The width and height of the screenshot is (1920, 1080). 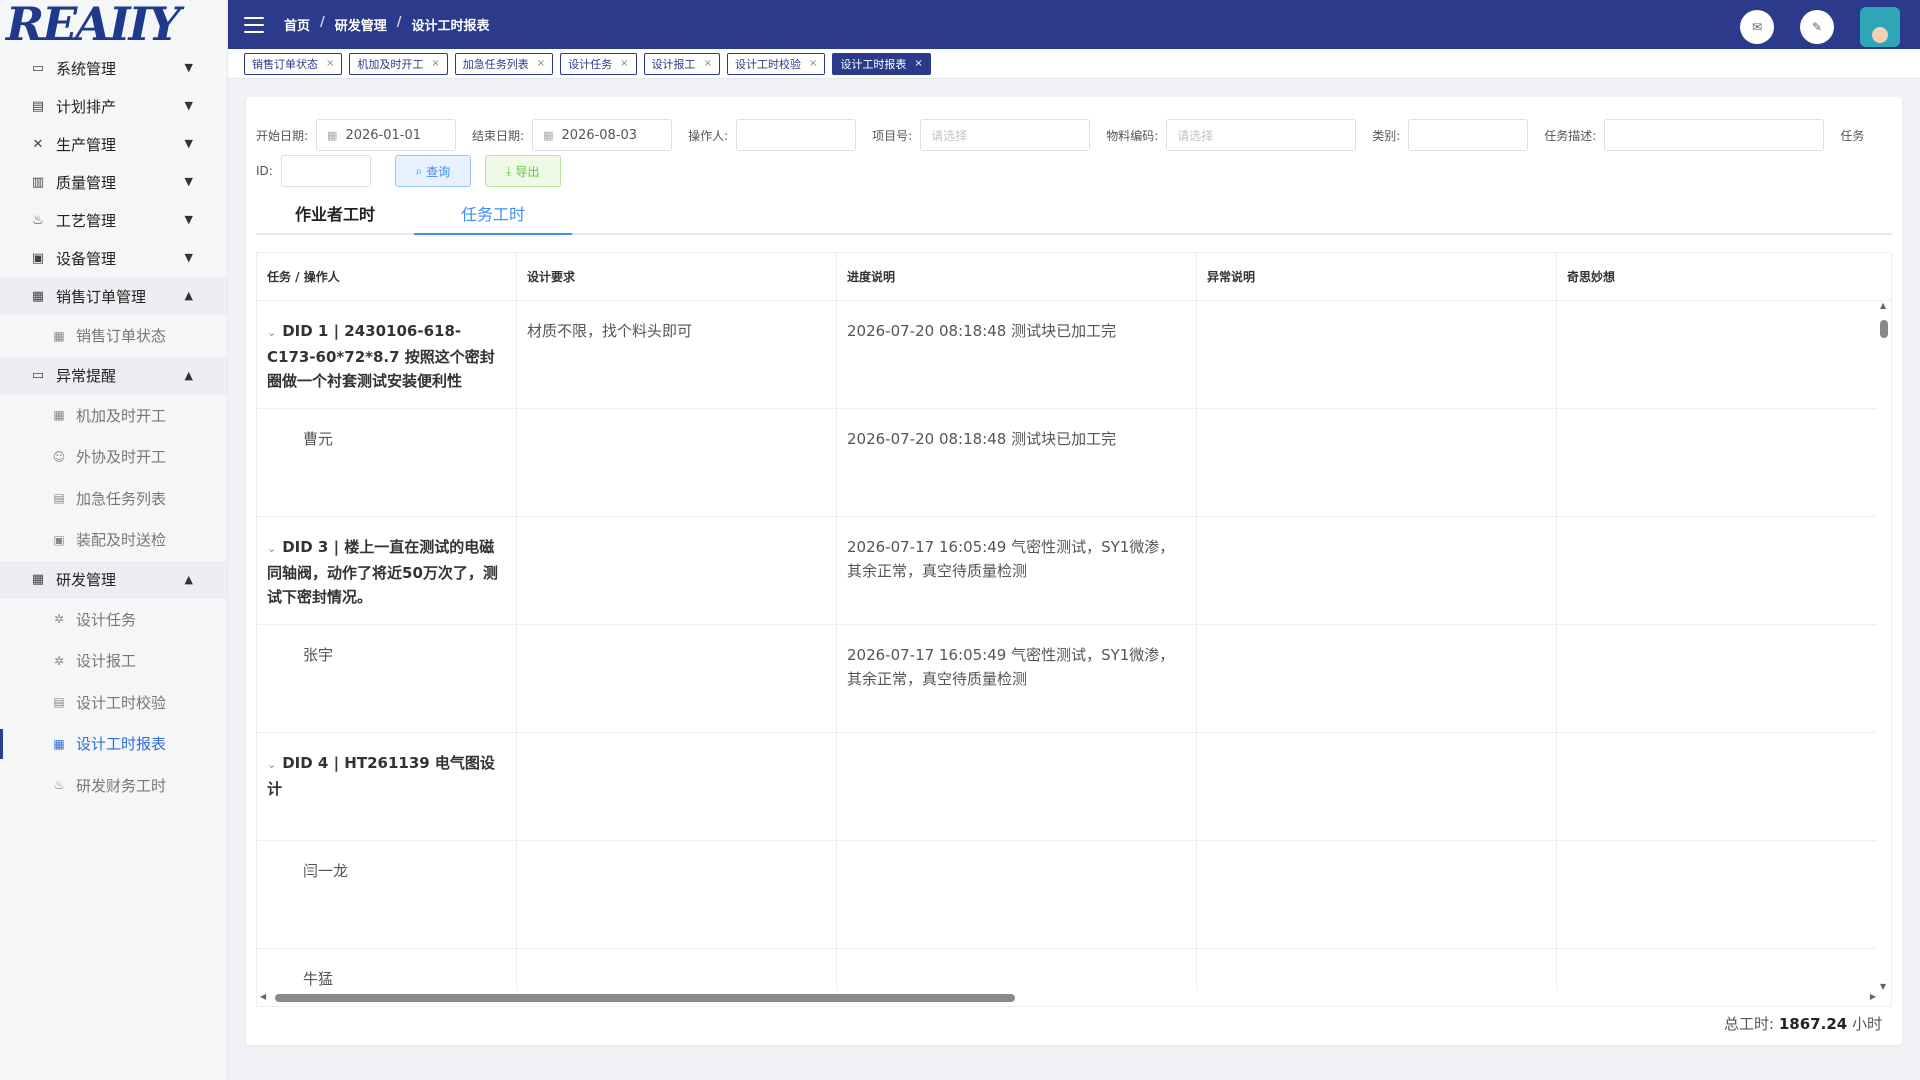 What do you see at coordinates (1884, 646) in the screenshot?
I see `vertical-scrollbar: ▲ ▼` at bounding box center [1884, 646].